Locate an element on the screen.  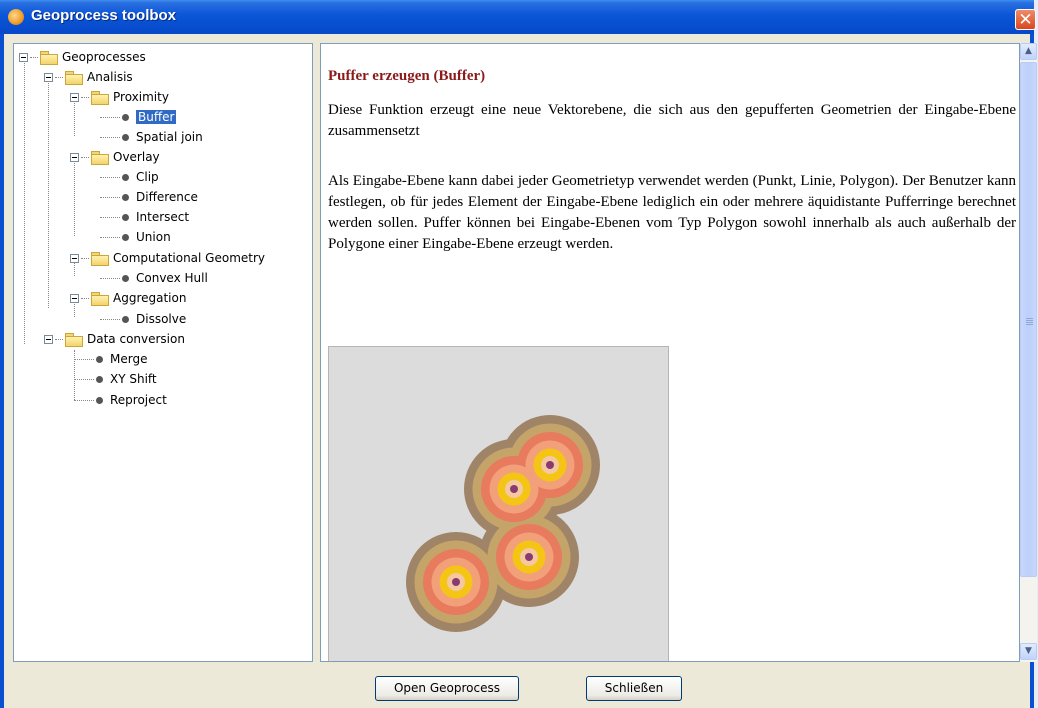
tree-node-analisis: Analisis is located at coordinates (88, 77).